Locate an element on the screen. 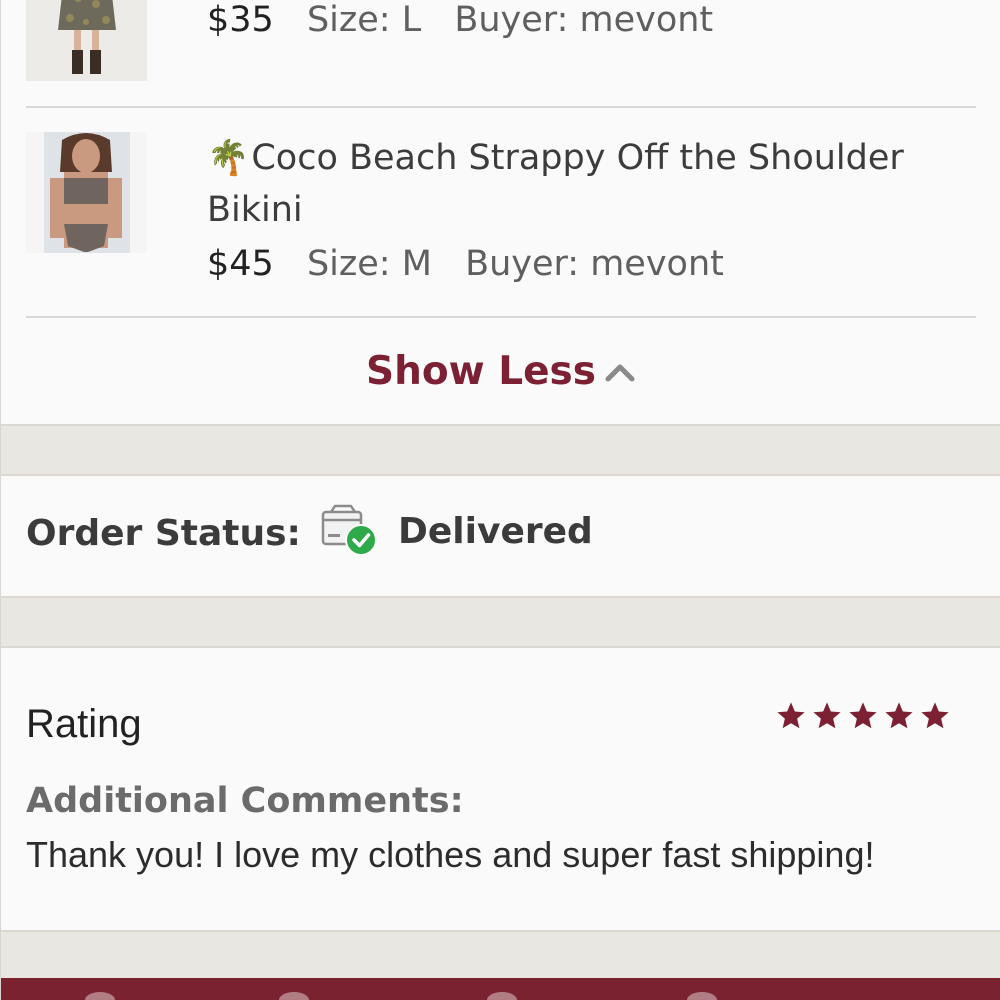 Image resolution: width=1000 pixels, height=1000 pixels. order-status-value: Delivered is located at coordinates (495, 531).